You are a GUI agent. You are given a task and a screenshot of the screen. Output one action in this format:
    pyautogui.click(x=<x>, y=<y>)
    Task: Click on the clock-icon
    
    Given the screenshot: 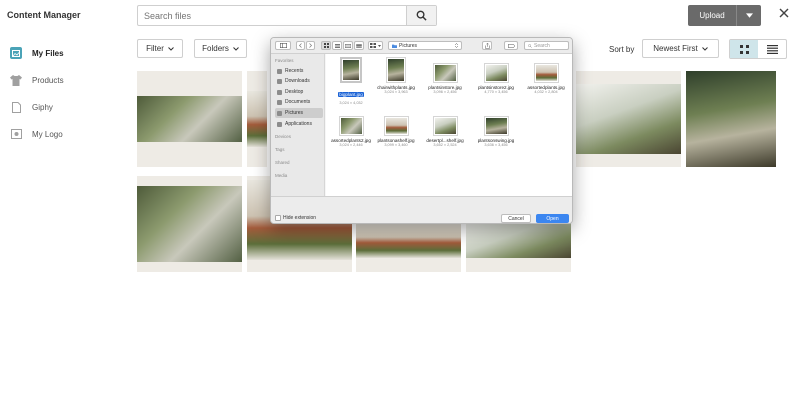 What is the action you would take?
    pyautogui.click(x=279, y=71)
    